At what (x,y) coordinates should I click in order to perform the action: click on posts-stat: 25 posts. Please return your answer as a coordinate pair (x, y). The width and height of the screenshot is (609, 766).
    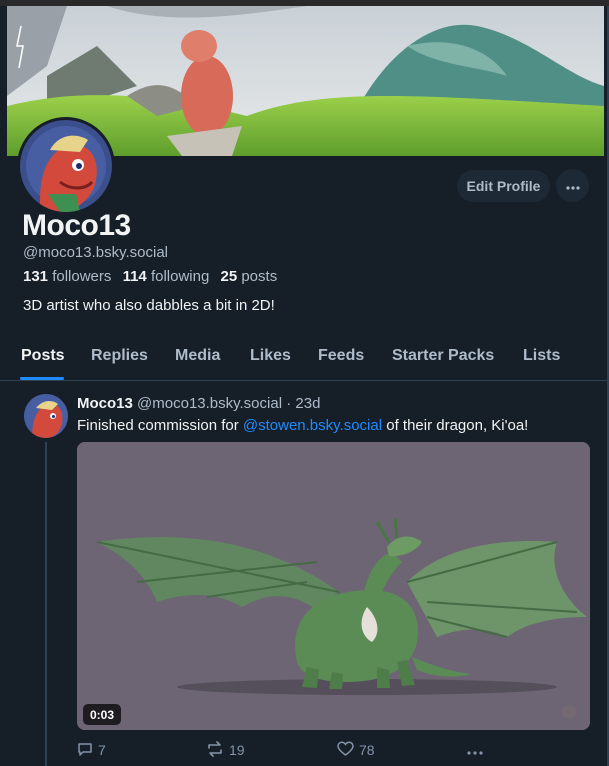
    Looking at the image, I should click on (248, 276).